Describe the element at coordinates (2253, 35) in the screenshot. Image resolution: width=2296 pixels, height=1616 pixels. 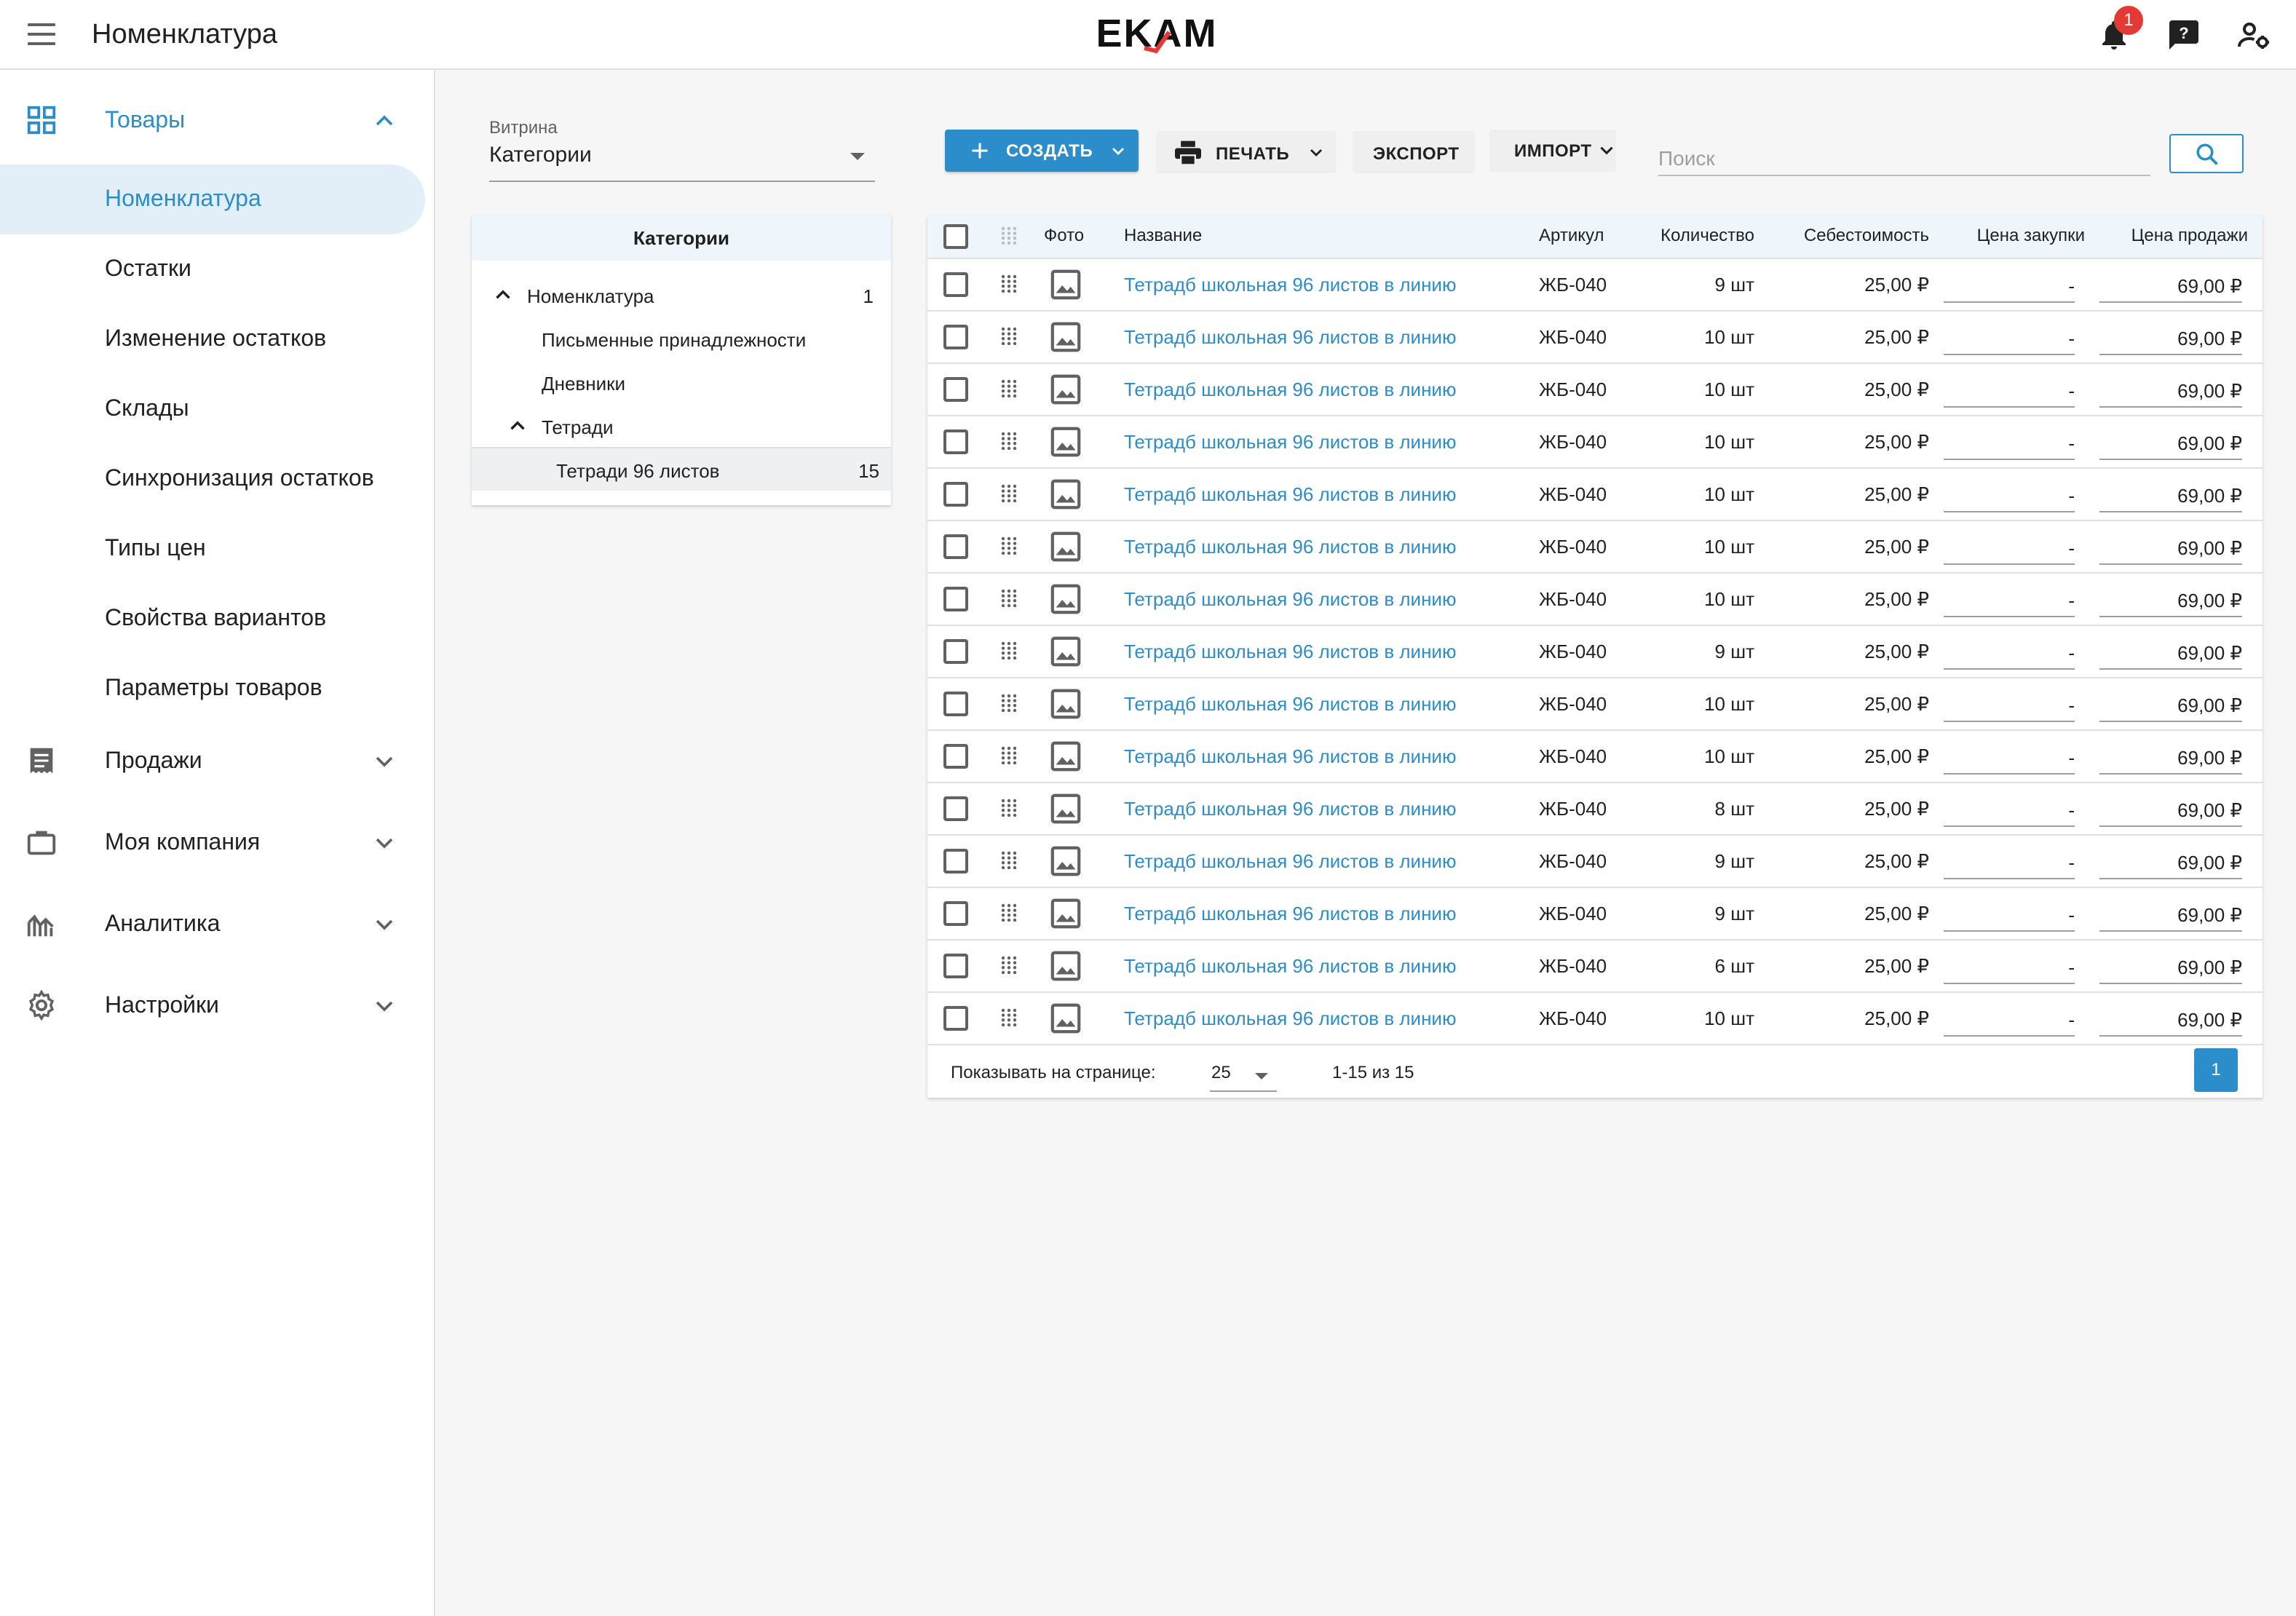
I see `user-settings-icon` at that location.